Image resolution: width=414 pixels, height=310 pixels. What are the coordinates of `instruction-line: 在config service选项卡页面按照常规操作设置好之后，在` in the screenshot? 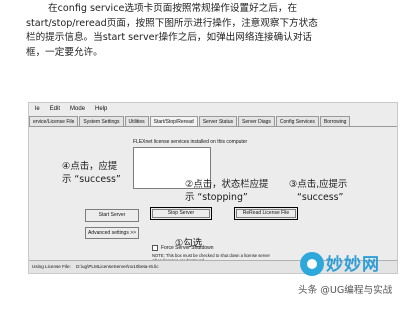 It's located at (173, 8).